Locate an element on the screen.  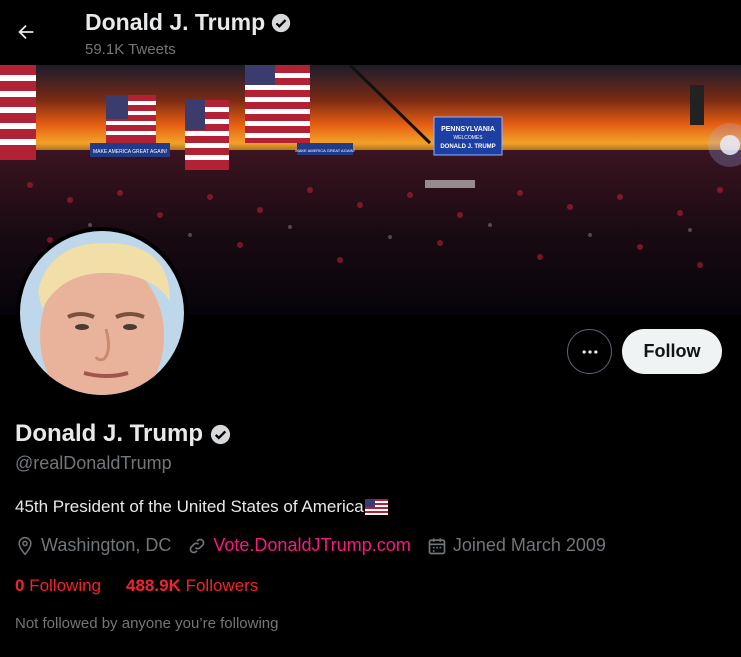
flag-left-edge is located at coordinates (18, 112).